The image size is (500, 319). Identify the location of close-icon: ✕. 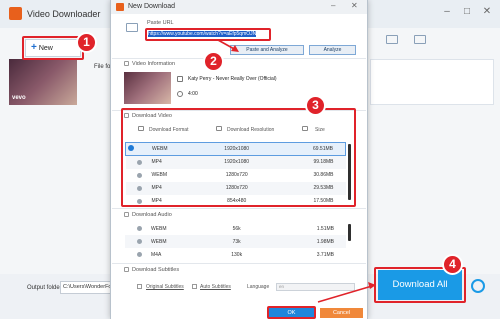
(487, 12).